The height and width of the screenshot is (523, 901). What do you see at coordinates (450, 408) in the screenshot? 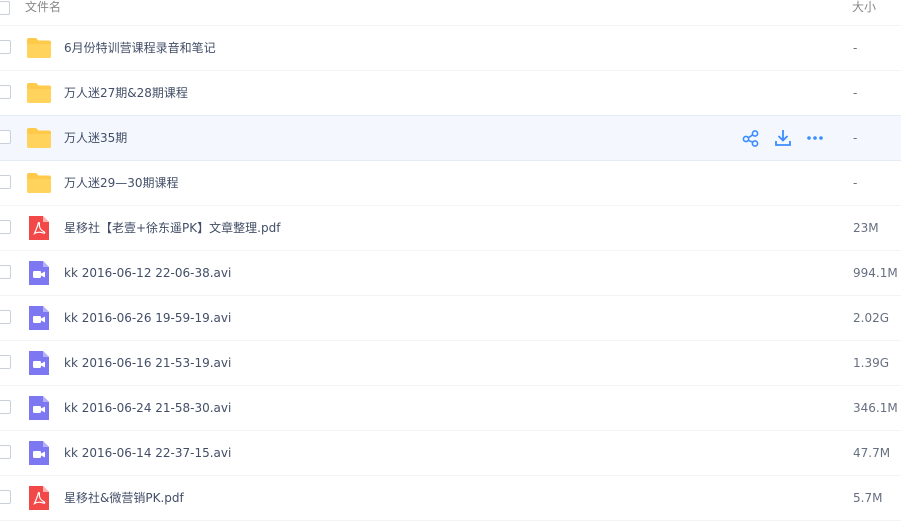
I see `file-row-9: kk 2016-06-24 21-58-30.avi 346.1M` at bounding box center [450, 408].